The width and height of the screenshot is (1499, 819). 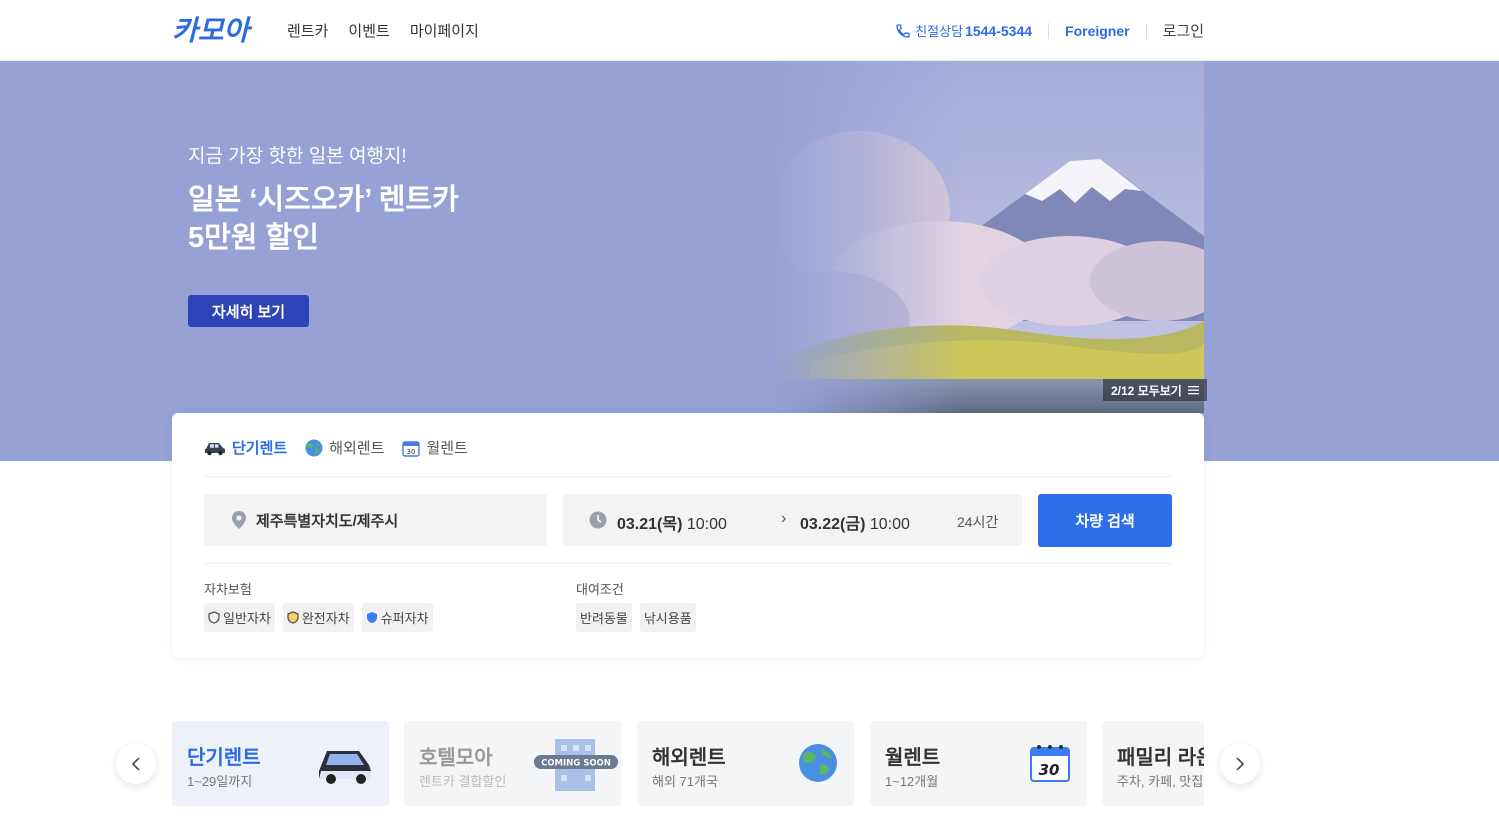 I want to click on date-selector: 03.21(목) 10:00 › 03.22(금) 10:00 24시간, so click(x=792, y=520).